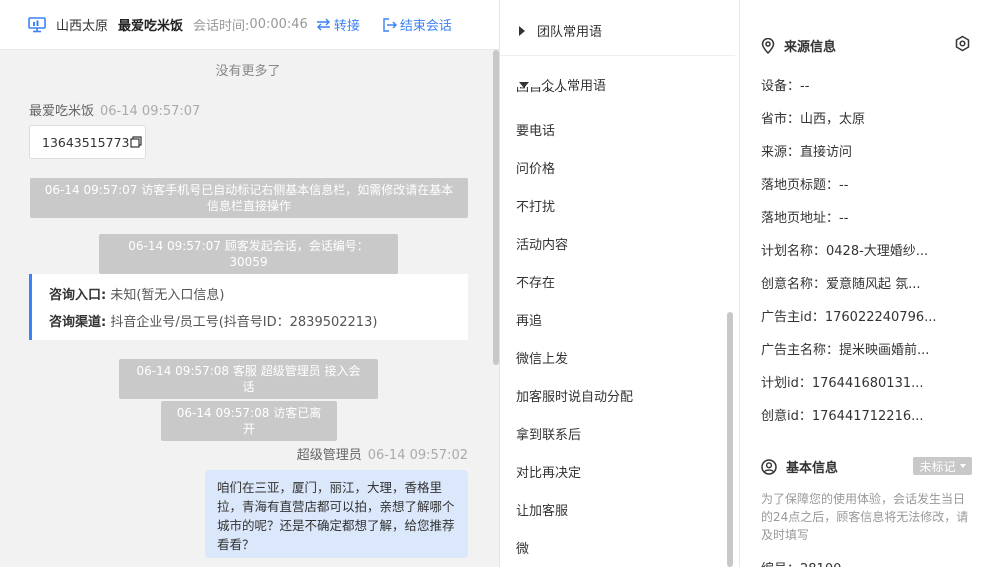  I want to click on end-session-label: 结束会话, so click(425, 26).